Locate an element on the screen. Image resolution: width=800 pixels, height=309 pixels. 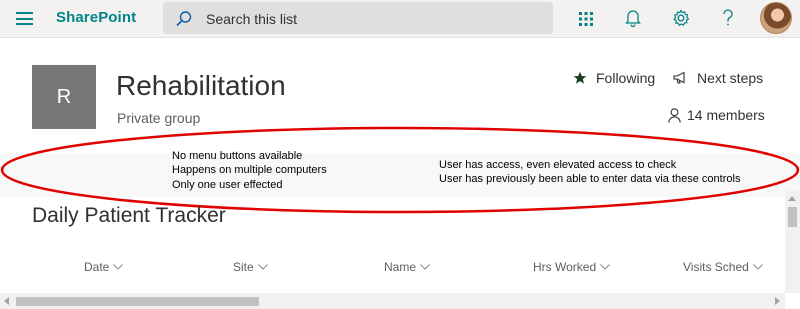
next-steps-label: Next steps is located at coordinates (730, 78).